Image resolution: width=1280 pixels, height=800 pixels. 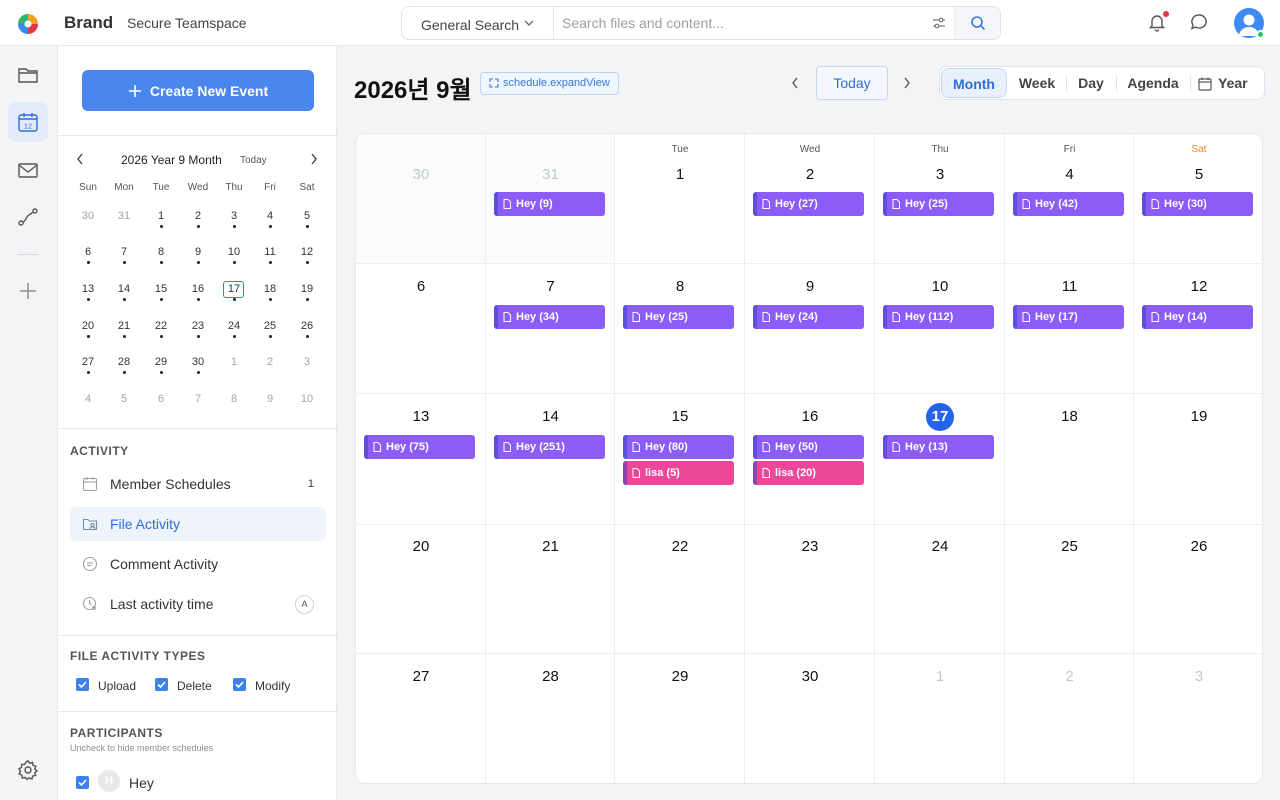 What do you see at coordinates (1198, 199) in the screenshot?
I see `day-cell: 5 Hey (30)` at bounding box center [1198, 199].